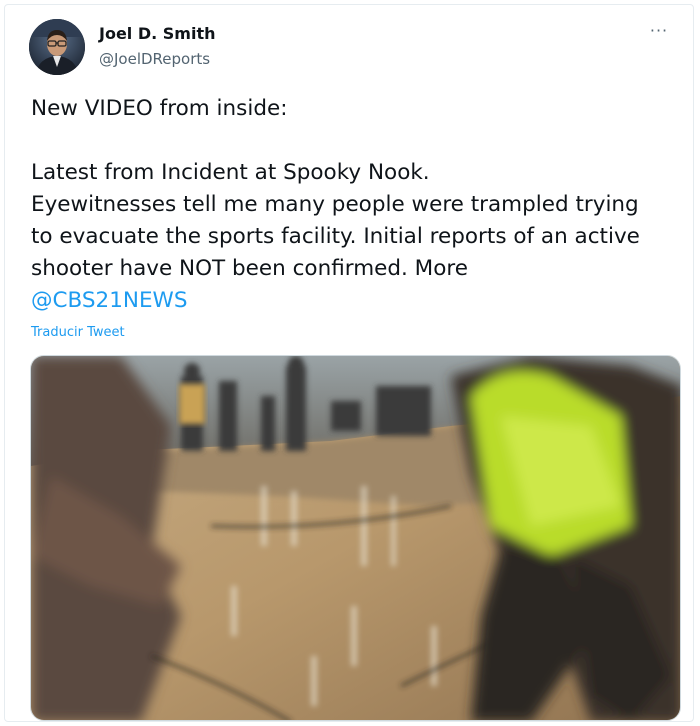  Describe the element at coordinates (154, 59) in the screenshot. I see `author-handle: @JoelDReports` at that location.